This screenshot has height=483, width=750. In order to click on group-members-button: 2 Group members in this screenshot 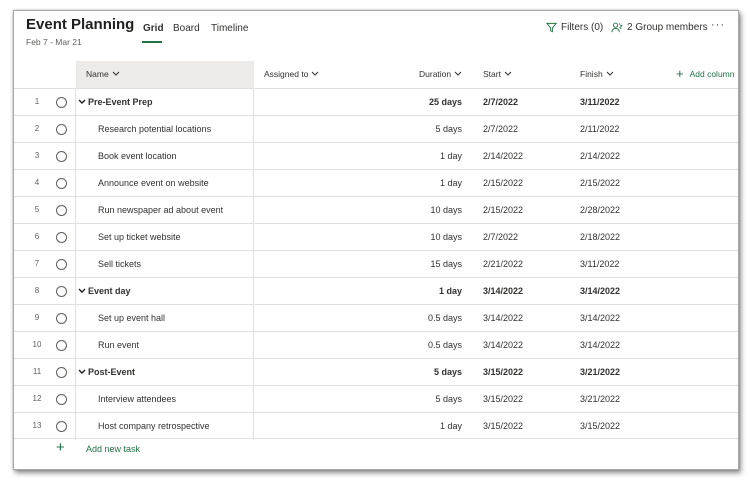, I will do `click(659, 27)`.